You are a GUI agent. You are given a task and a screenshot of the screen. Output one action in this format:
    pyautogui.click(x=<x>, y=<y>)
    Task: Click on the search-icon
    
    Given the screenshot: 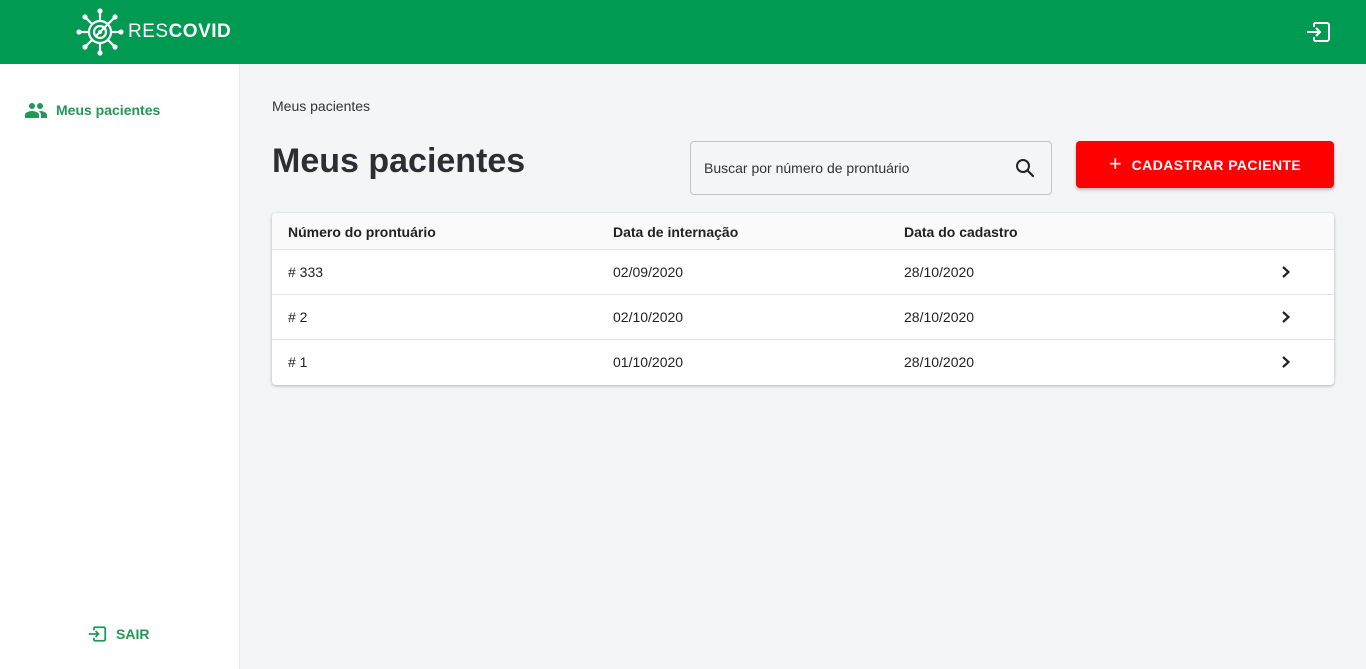 What is the action you would take?
    pyautogui.click(x=1025, y=168)
    